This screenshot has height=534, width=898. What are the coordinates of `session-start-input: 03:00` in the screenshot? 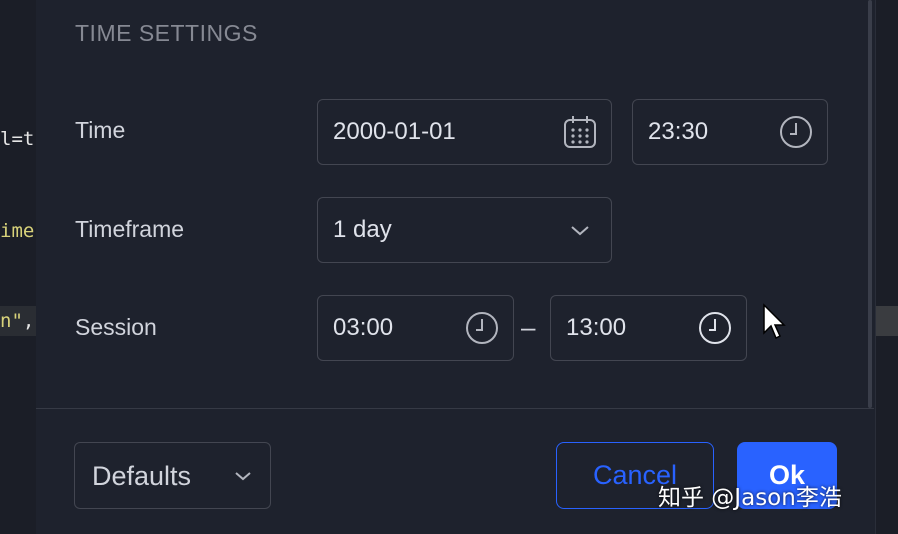 It's located at (415, 328).